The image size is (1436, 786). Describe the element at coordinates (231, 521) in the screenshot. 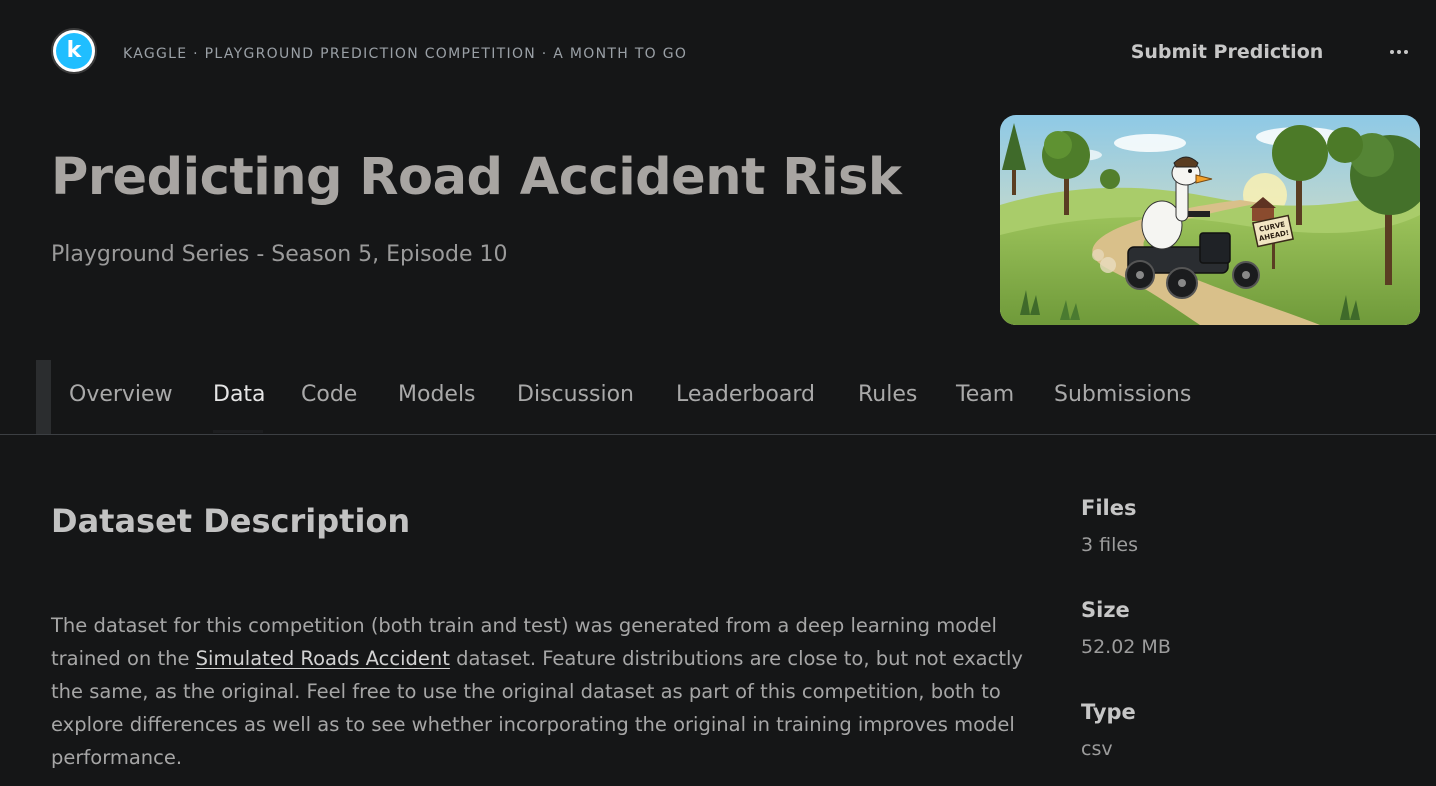

I see `dataset-description-heading: Dataset Description` at that location.